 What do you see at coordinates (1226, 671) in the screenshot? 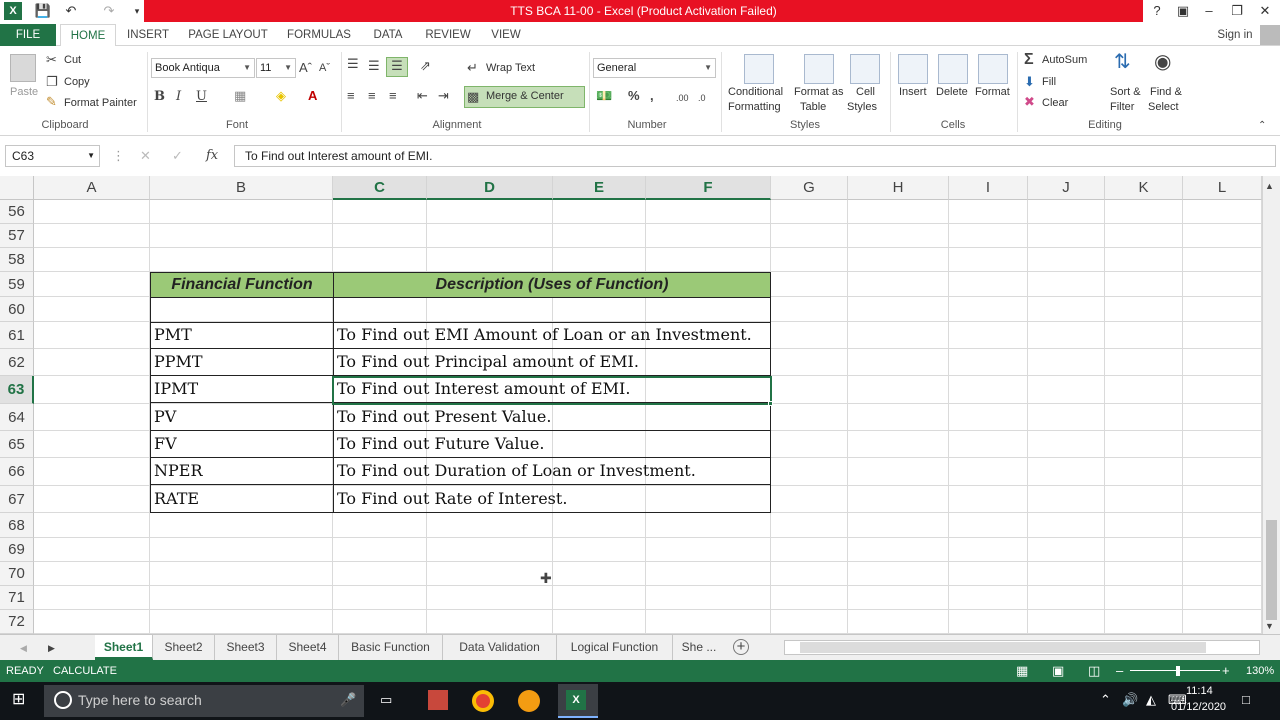
I see `zoom-in-icon: +` at bounding box center [1226, 671].